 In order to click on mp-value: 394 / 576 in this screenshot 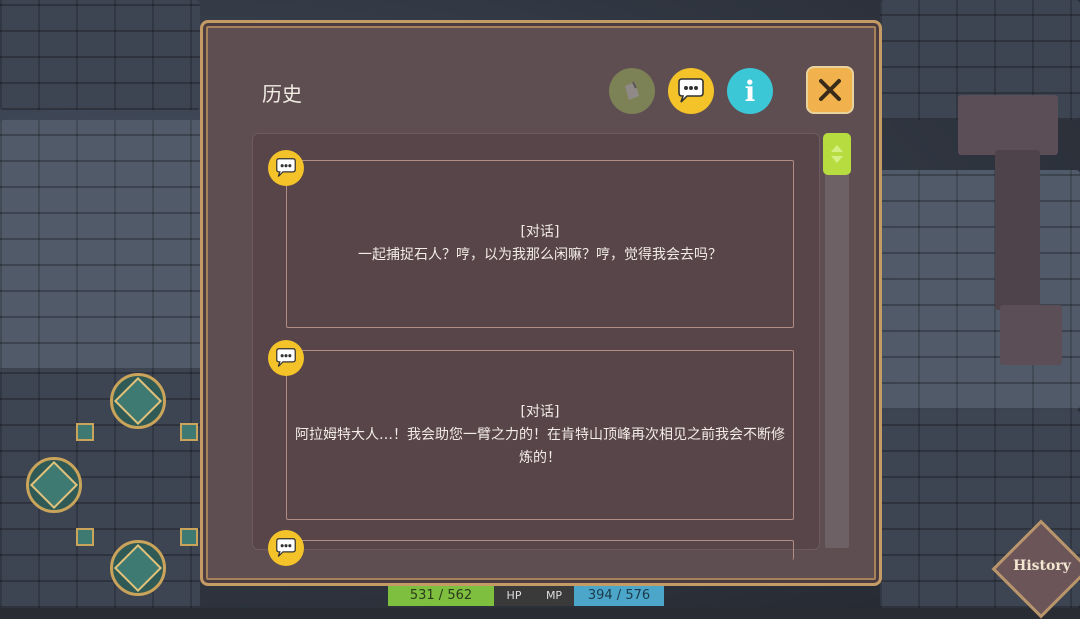, I will do `click(619, 596)`.